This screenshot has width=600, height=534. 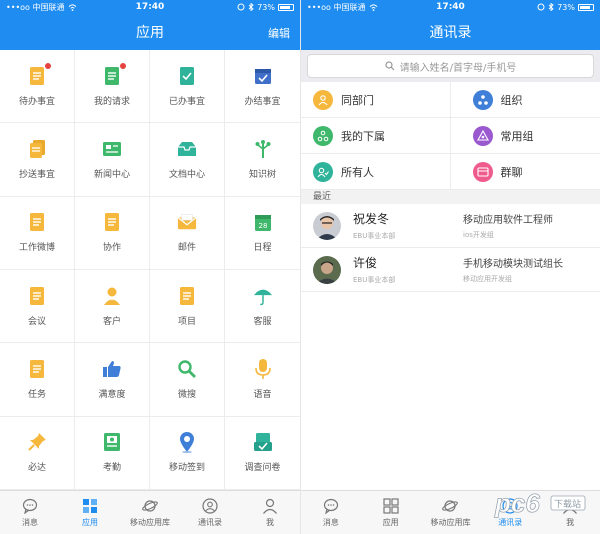 What do you see at coordinates (262, 233) in the screenshot?
I see `app-tile: 28 日程` at bounding box center [262, 233].